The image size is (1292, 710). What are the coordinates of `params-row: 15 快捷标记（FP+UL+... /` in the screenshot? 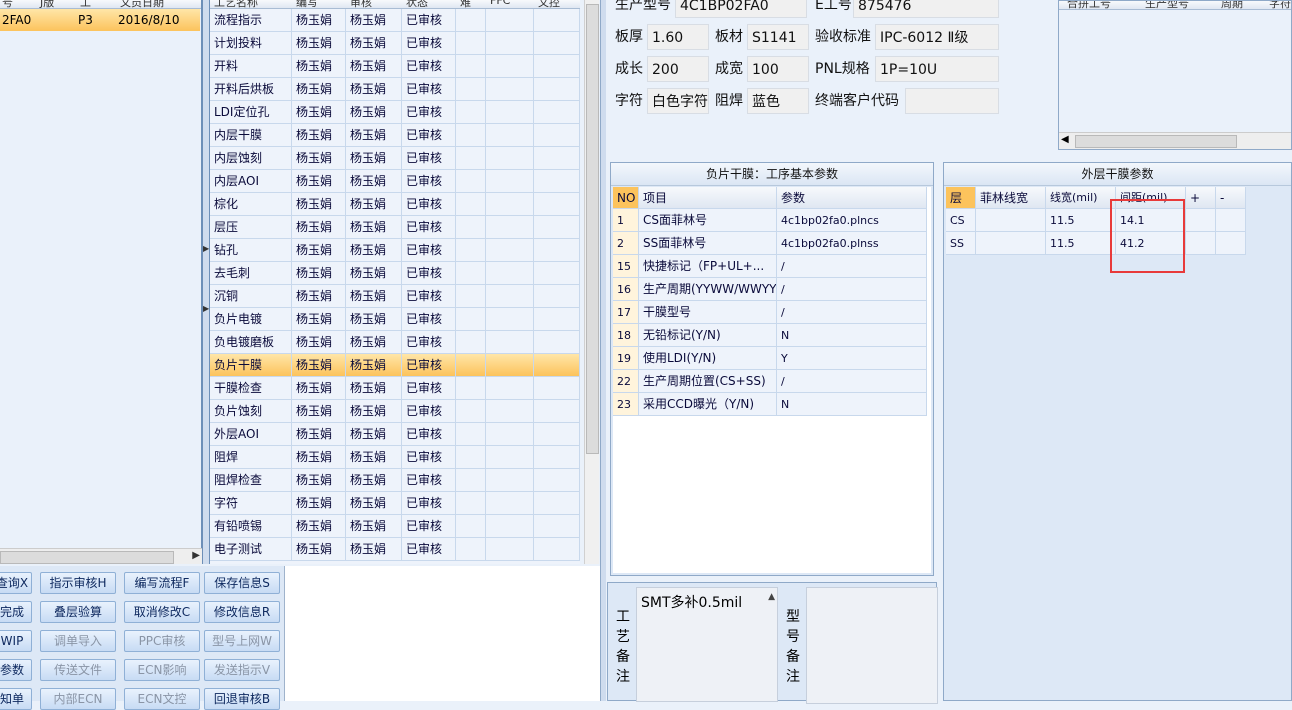 It's located at (772, 266).